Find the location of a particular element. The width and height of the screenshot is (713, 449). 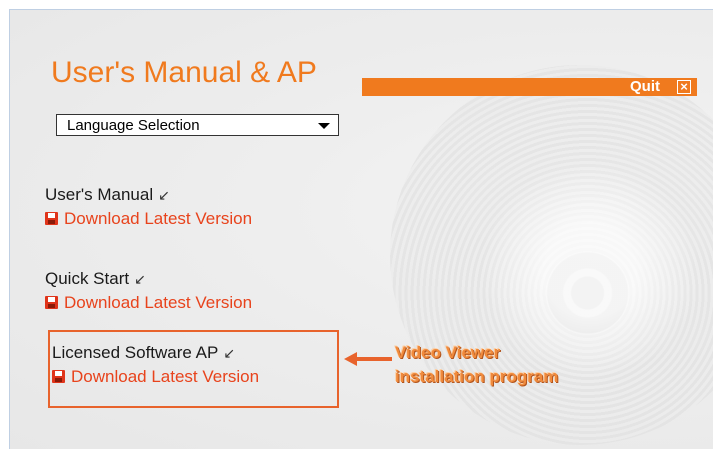

chevron-down-icon is located at coordinates (324, 126).